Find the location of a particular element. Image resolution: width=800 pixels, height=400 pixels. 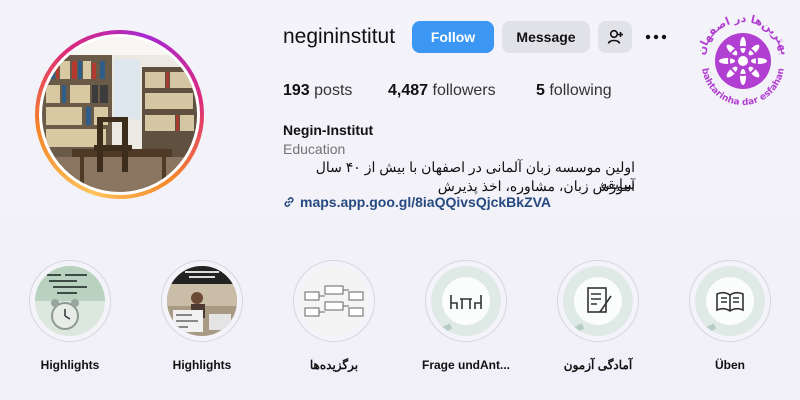

following-link: 5 following is located at coordinates (574, 91).